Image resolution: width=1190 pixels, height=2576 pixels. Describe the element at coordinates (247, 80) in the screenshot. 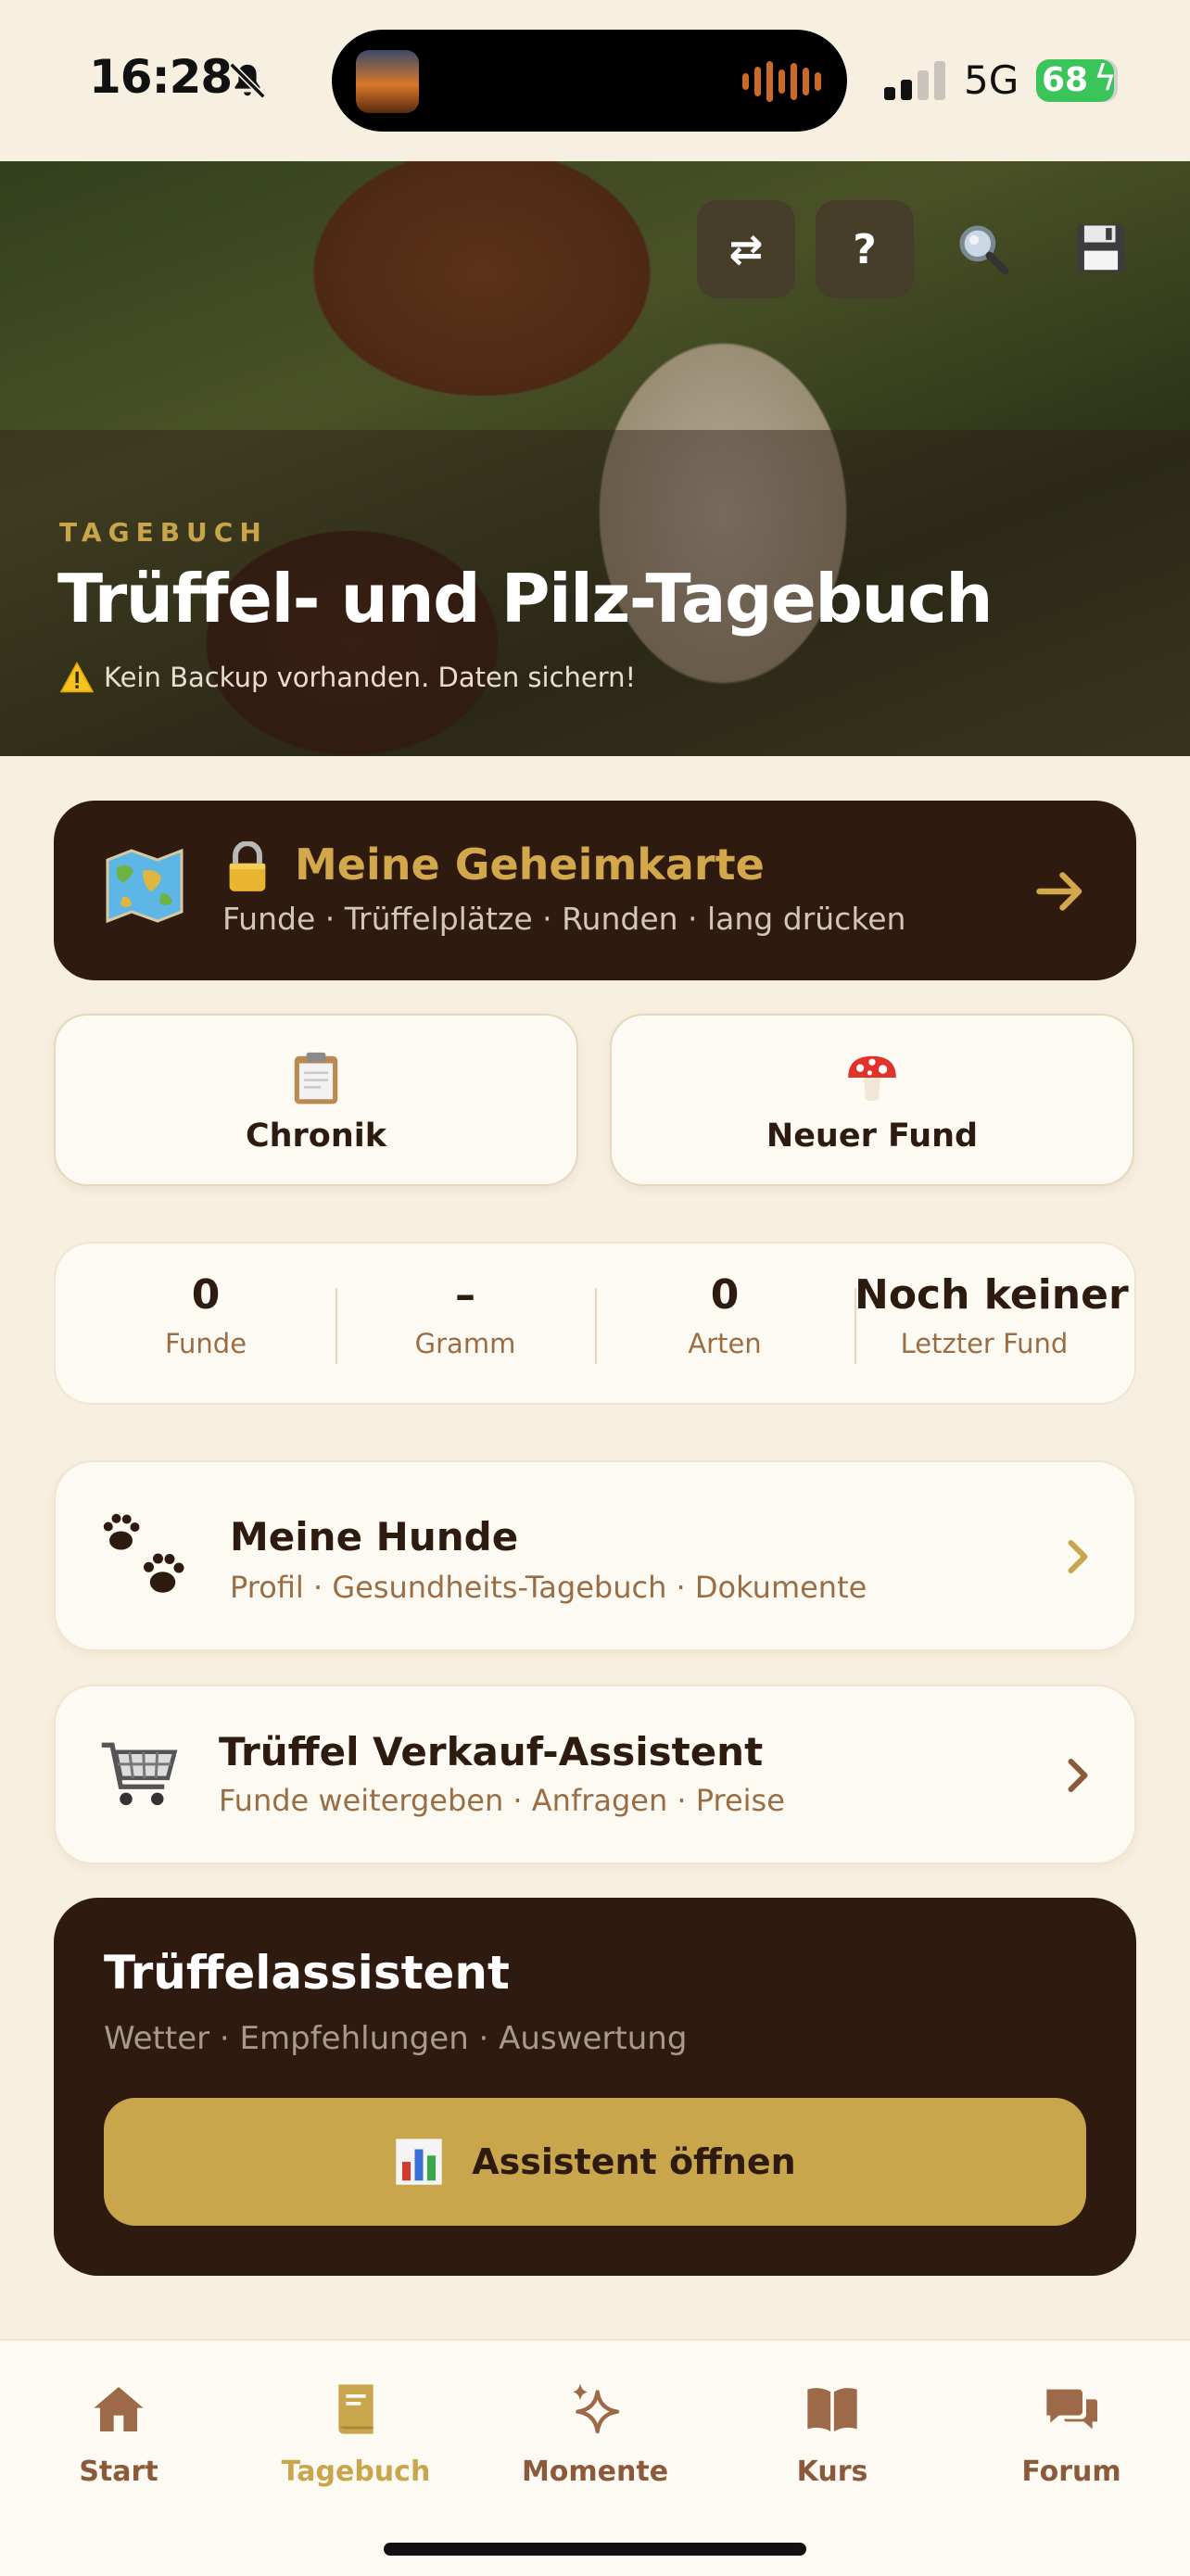

I see `bell-muted-icon` at that location.